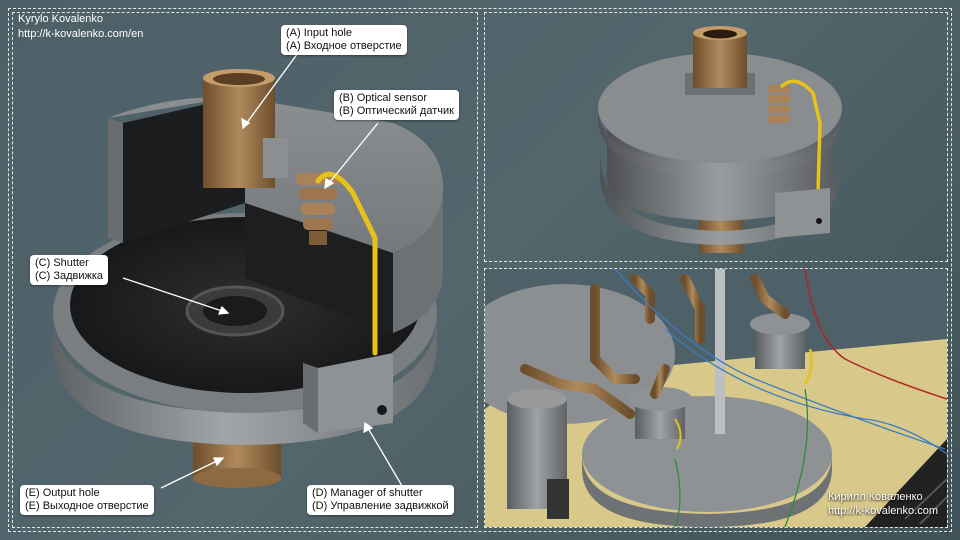  What do you see at coordinates (883, 511) in the screenshot?
I see `author-url-ru: http://k-kovalenko.com` at bounding box center [883, 511].